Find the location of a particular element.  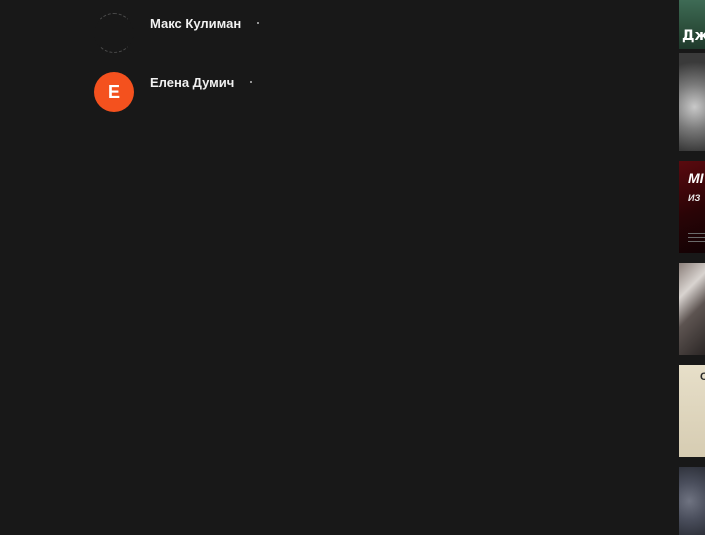

avatar: Е is located at coordinates (114, 92).